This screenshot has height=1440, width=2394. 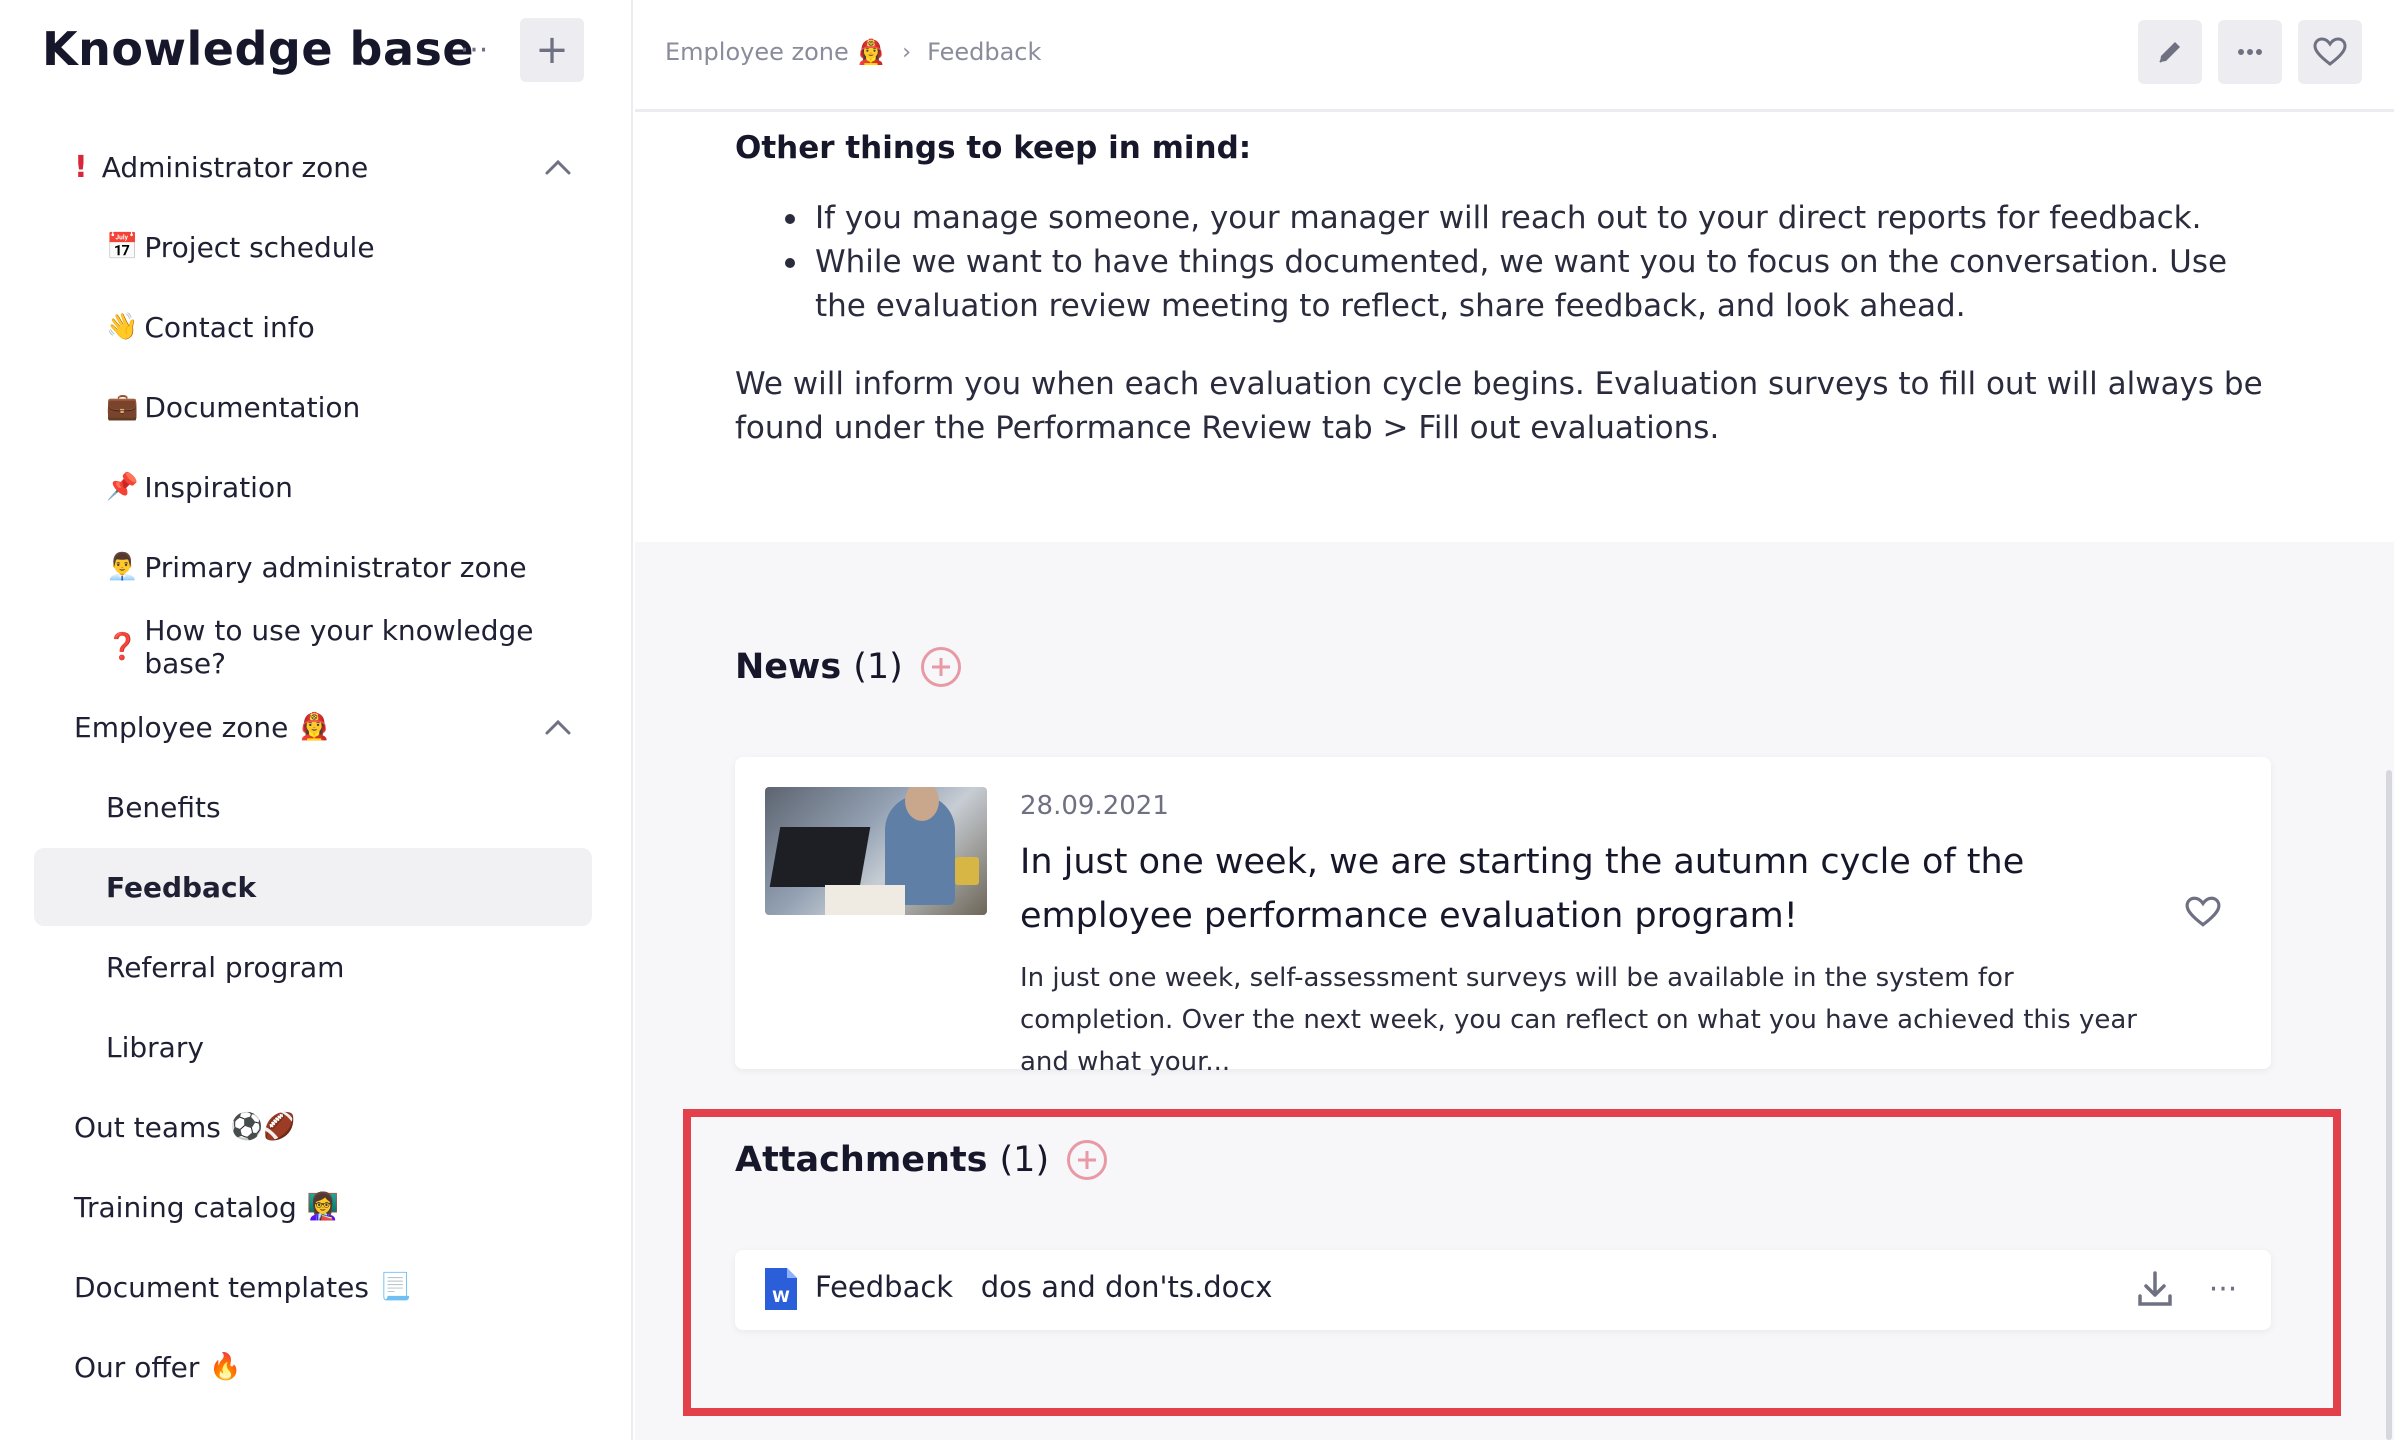 What do you see at coordinates (2223, 1289) in the screenshot?
I see `more-horizontal-icon: ···` at bounding box center [2223, 1289].